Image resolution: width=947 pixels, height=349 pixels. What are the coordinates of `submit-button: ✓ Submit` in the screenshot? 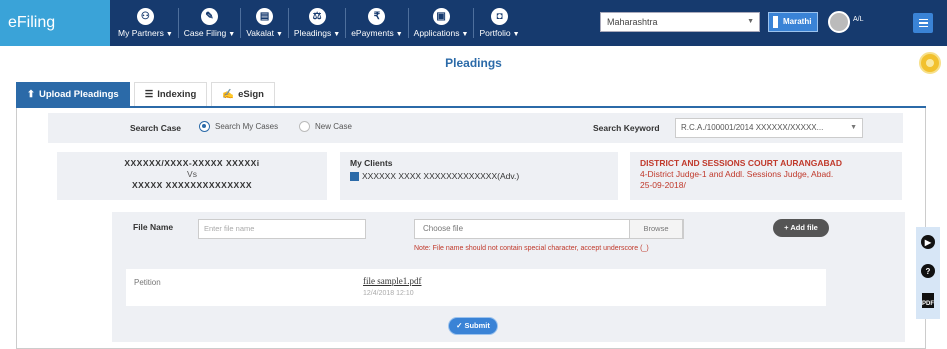 It's located at (473, 326).